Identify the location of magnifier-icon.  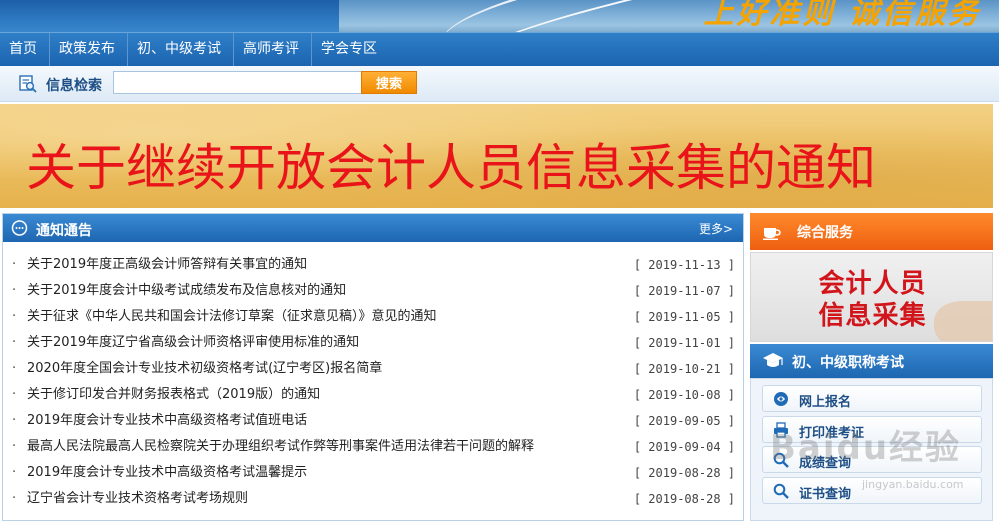
(781, 491).